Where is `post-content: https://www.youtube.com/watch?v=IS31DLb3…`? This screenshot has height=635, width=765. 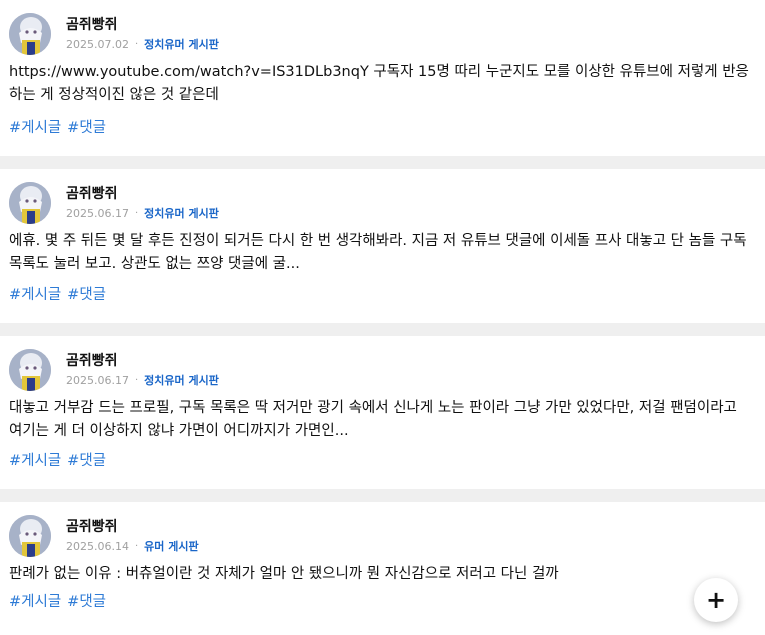 post-content: https://www.youtube.com/watch?v=IS31DLb3… is located at coordinates (381, 84).